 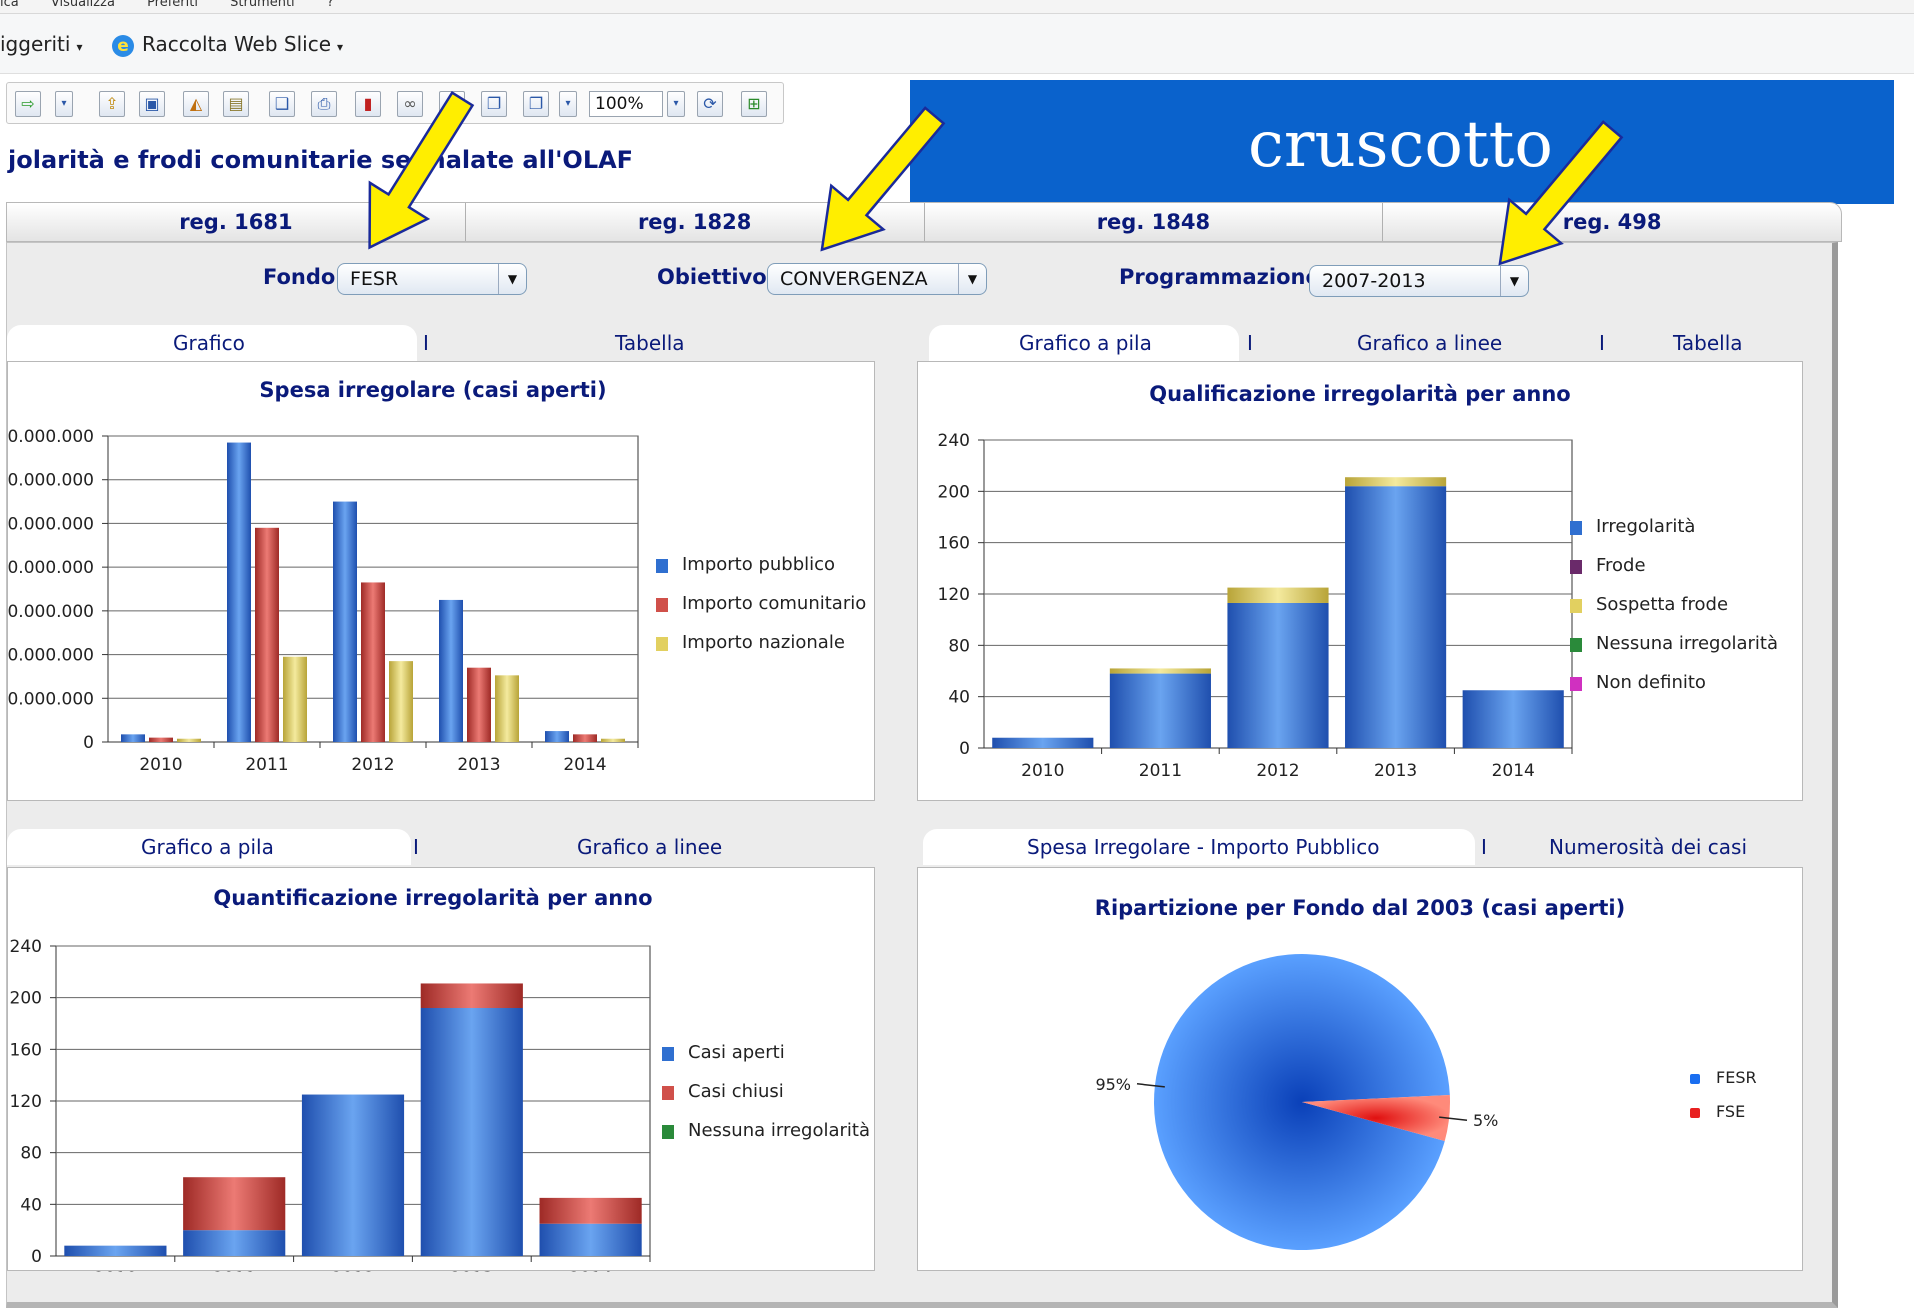 I want to click on obiettivo-select: CONVERGENZA ▼, so click(x=877, y=279).